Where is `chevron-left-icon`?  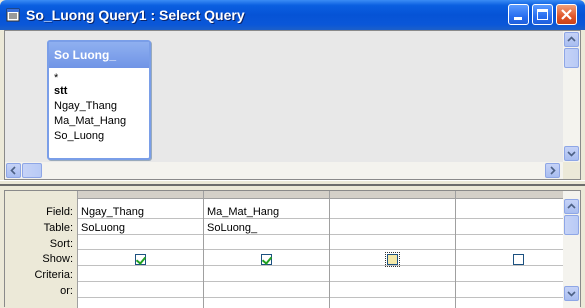 chevron-left-icon is located at coordinates (13, 170).